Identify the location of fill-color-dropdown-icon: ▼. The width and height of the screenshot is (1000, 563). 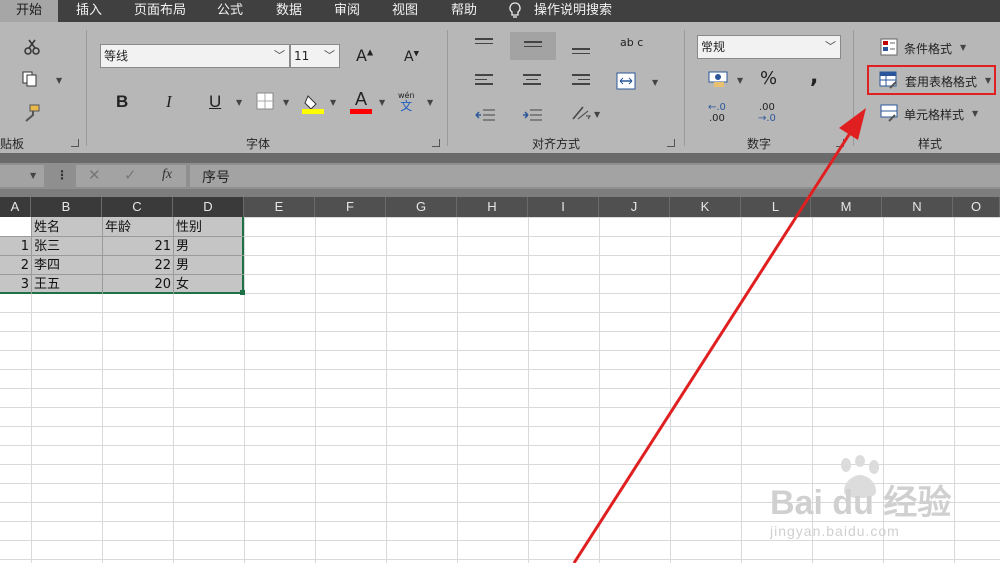
(333, 102).